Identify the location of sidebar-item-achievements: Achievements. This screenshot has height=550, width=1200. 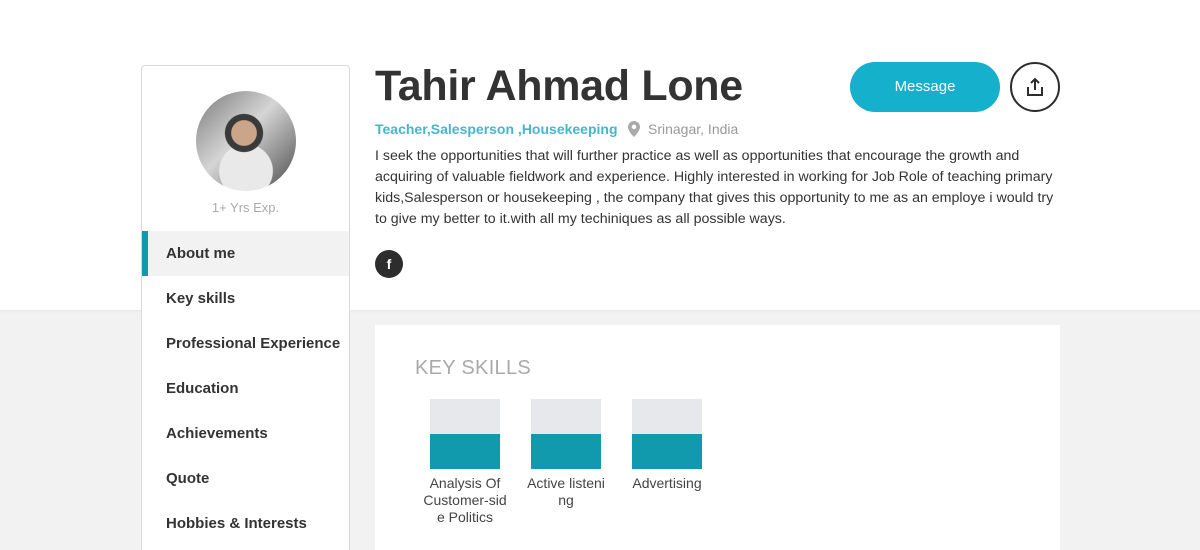
(245, 433).